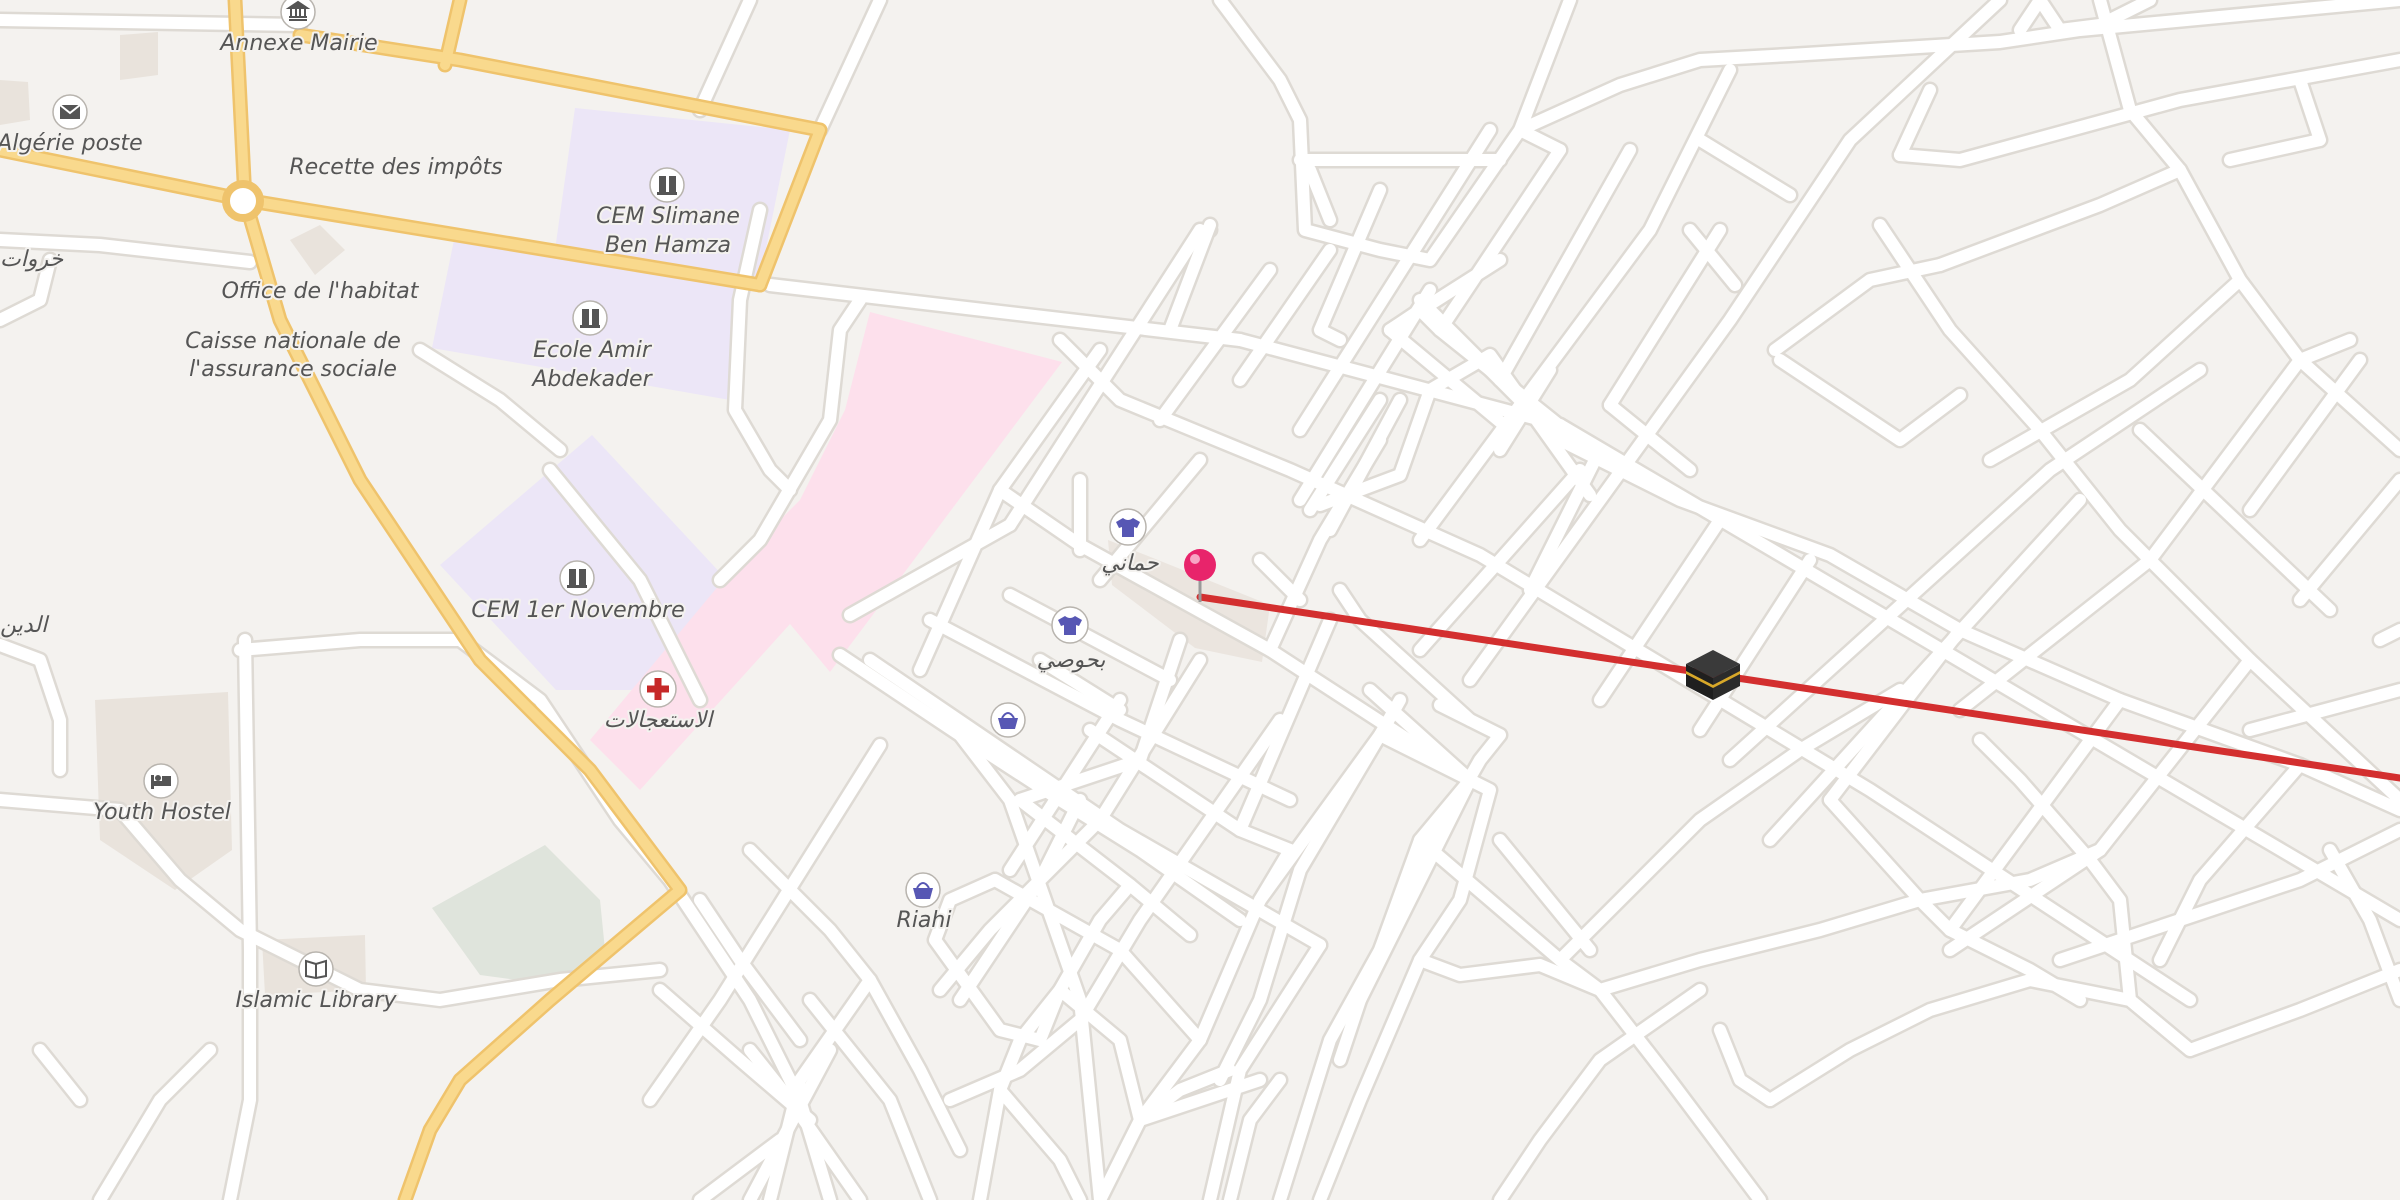 Image resolution: width=2400 pixels, height=1200 pixels. I want to click on label-riahi: Riahi, so click(924, 920).